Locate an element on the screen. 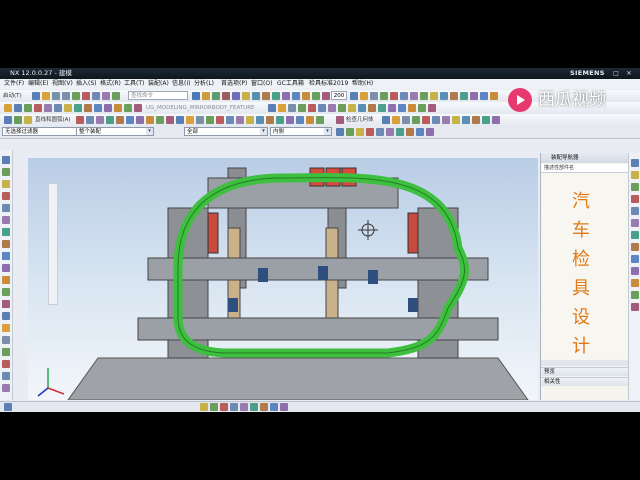 This screenshot has height=480, width=640. knowledge-icon is located at coordinates (6, 328).